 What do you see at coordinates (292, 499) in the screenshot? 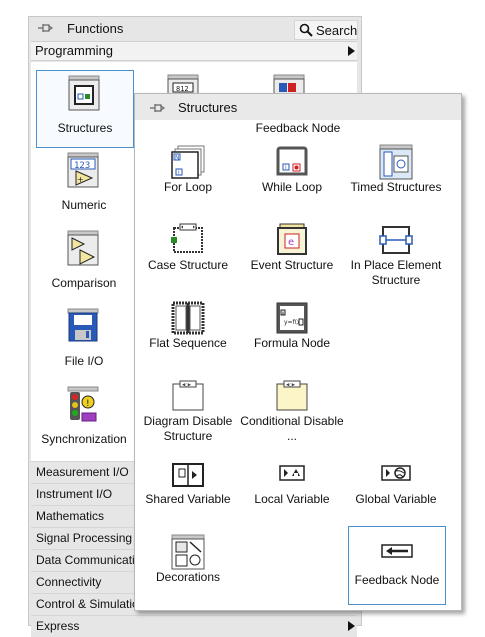
I see `local-variable-label: Local Variable` at bounding box center [292, 499].